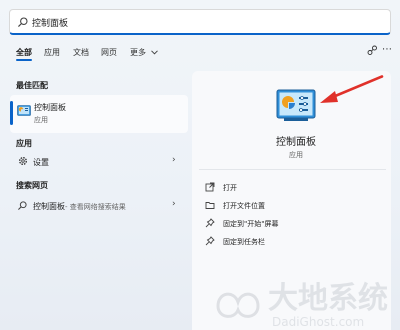 The height and width of the screenshot is (330, 400). I want to click on web-search-hint: - 查看网络搜索结果, so click(95, 207).